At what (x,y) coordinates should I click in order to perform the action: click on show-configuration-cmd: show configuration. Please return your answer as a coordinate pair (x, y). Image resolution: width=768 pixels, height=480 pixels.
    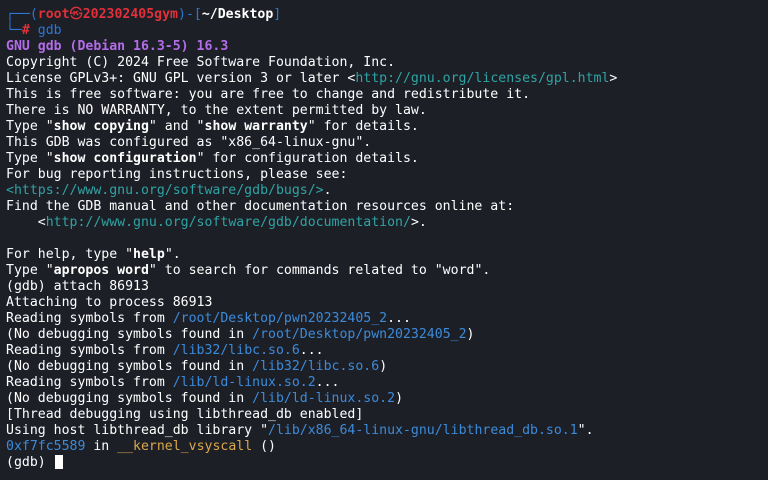
    Looking at the image, I should click on (125, 158).